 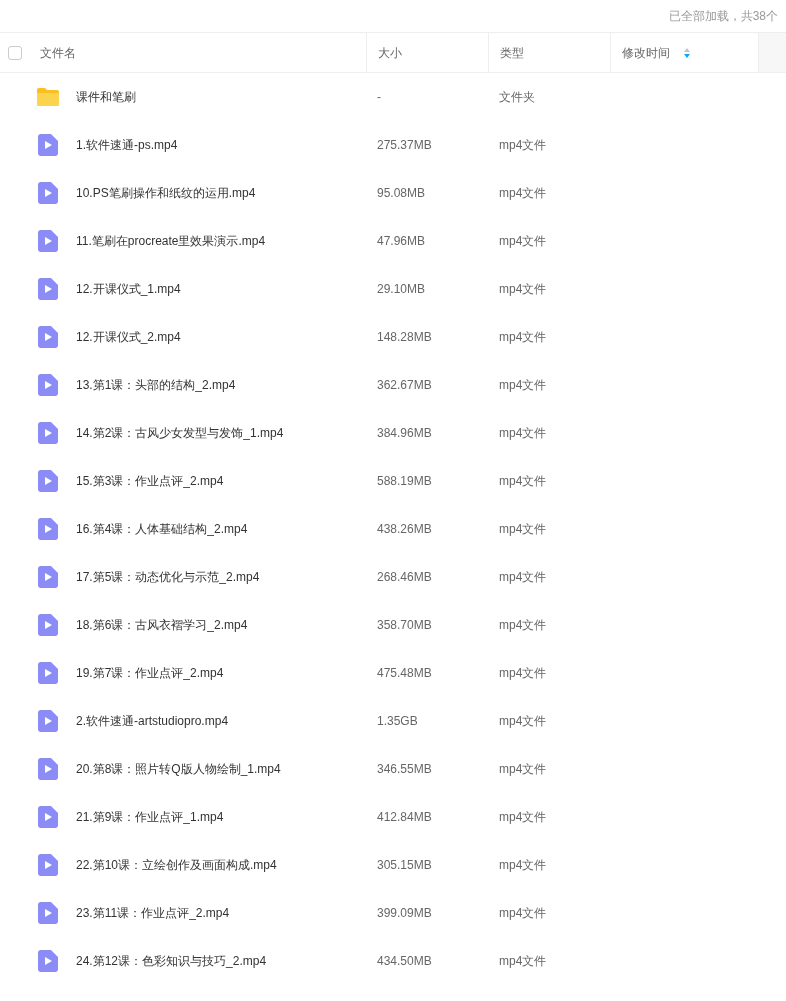 I want to click on file-size: 588.19MB, so click(x=404, y=481).